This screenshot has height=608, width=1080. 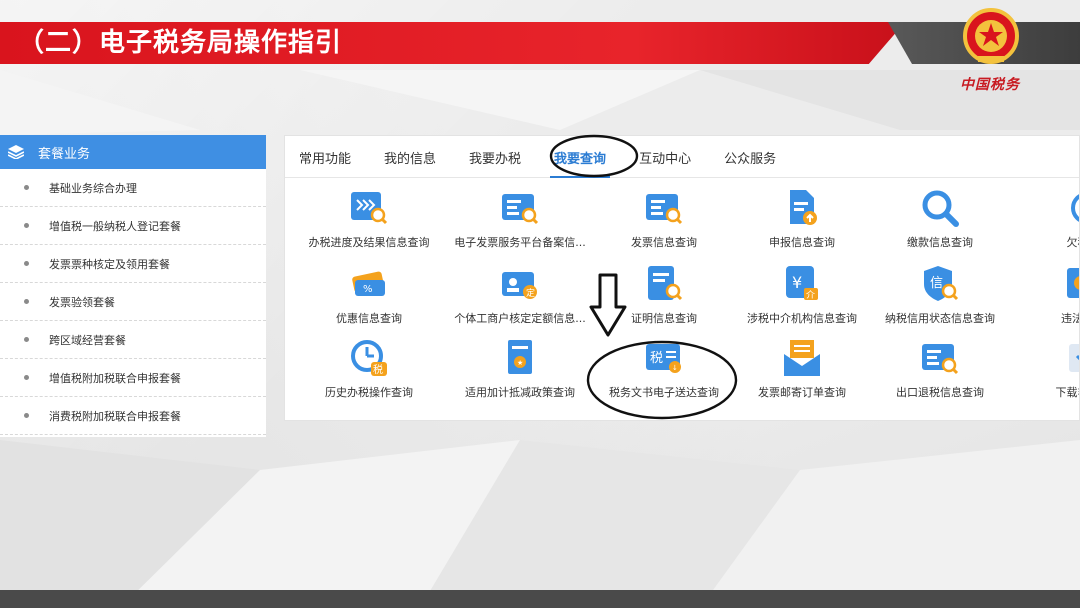 What do you see at coordinates (1075, 208) in the screenshot?
I see `arrears-icon: ¥` at bounding box center [1075, 208].